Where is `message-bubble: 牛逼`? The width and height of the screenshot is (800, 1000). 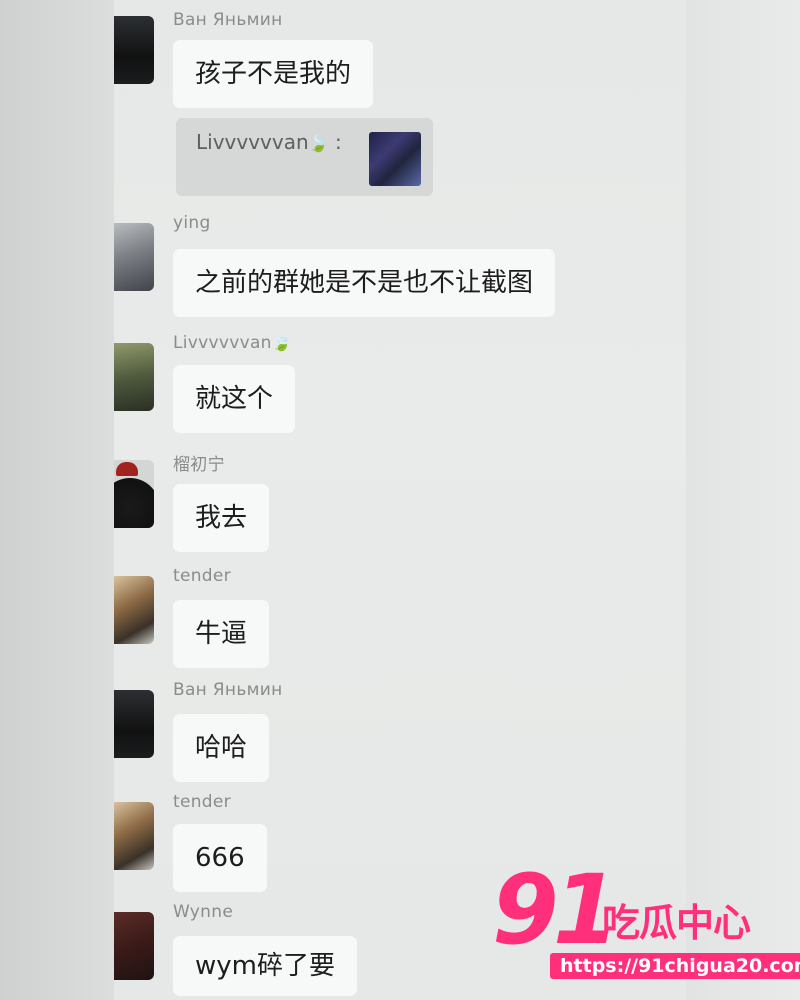
message-bubble: 牛逼 is located at coordinates (221, 634).